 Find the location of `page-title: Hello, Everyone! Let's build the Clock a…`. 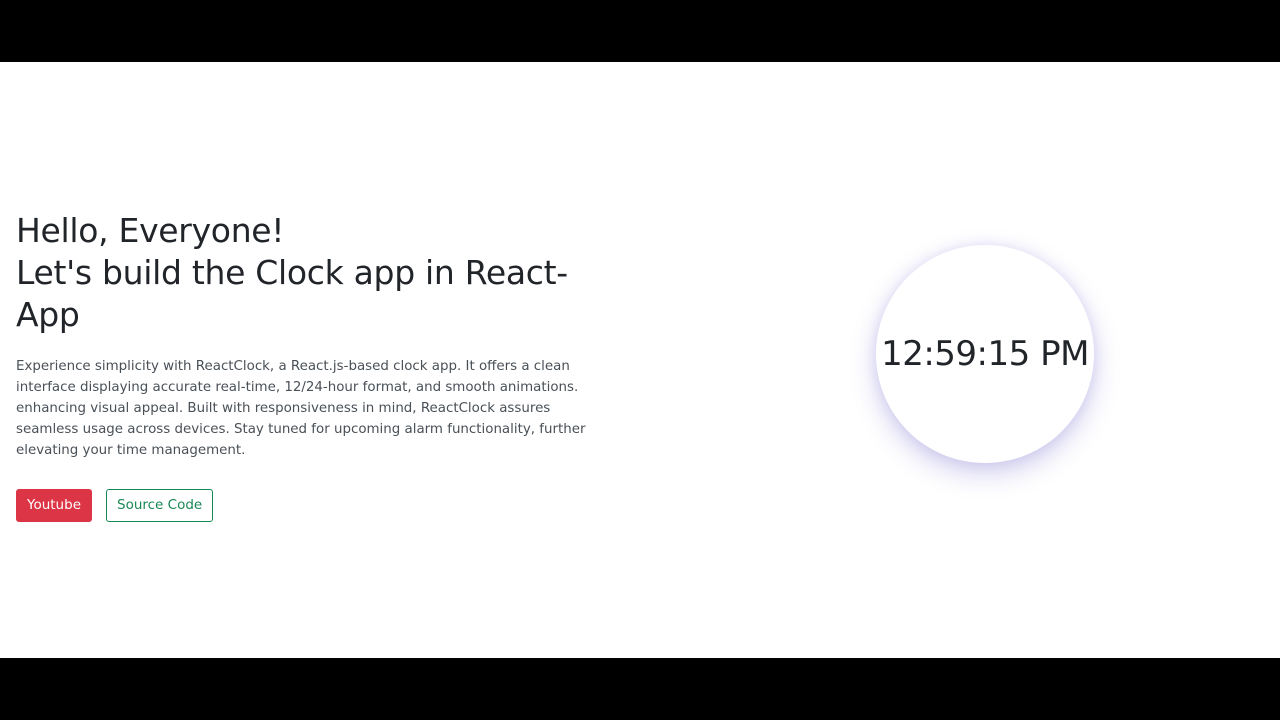

page-title: Hello, Everyone! Let's build the Clock a… is located at coordinates (306, 273).